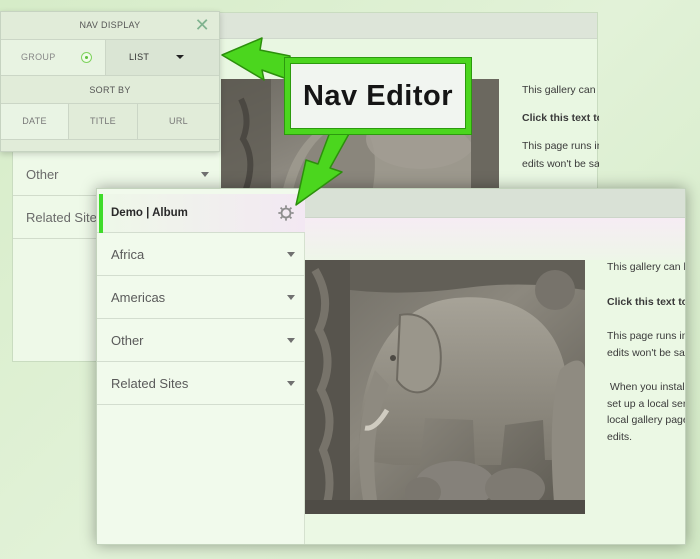  I want to click on sort-date-button: DATE, so click(34, 121).